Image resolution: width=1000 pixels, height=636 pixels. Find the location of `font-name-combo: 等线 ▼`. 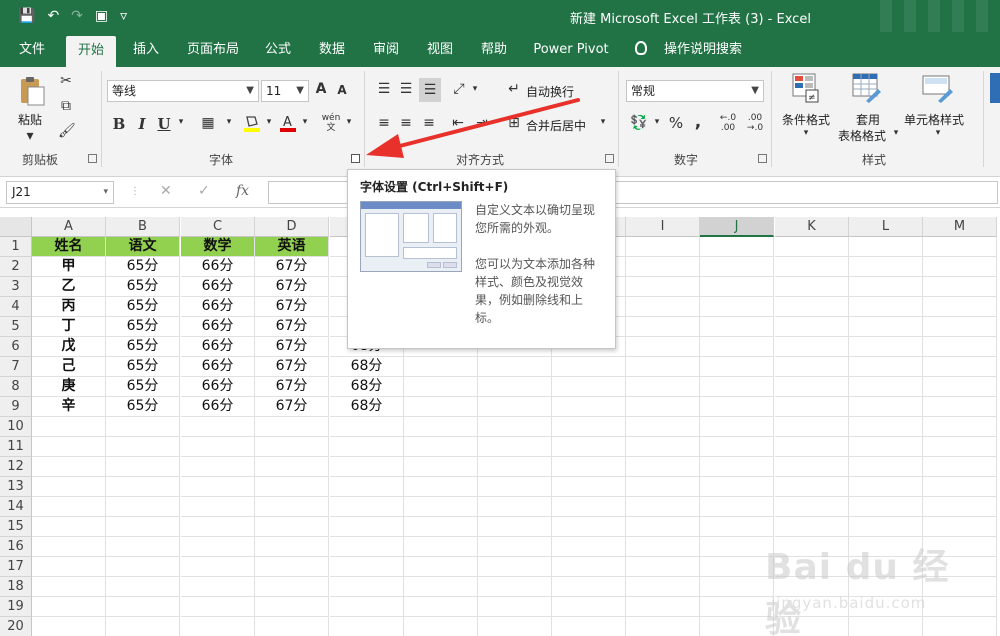

font-name-combo: 等线 ▼ is located at coordinates (183, 91).